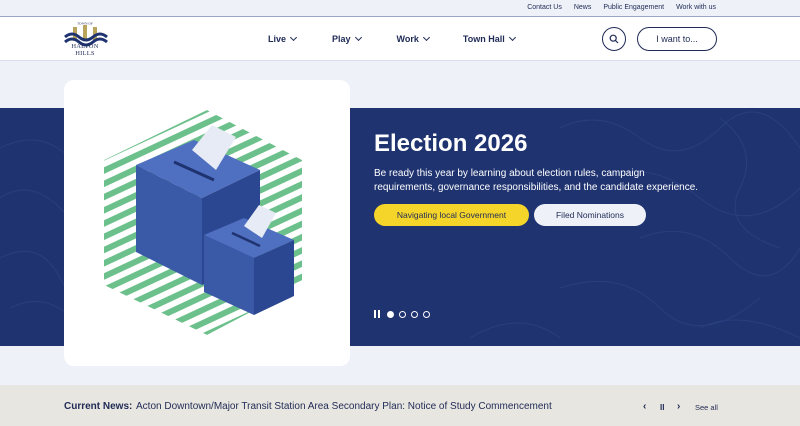 The height and width of the screenshot is (426, 800). Describe the element at coordinates (85, 39) in the screenshot. I see `halton-hills-logo: TOWN OF HALTON HILLS` at that location.